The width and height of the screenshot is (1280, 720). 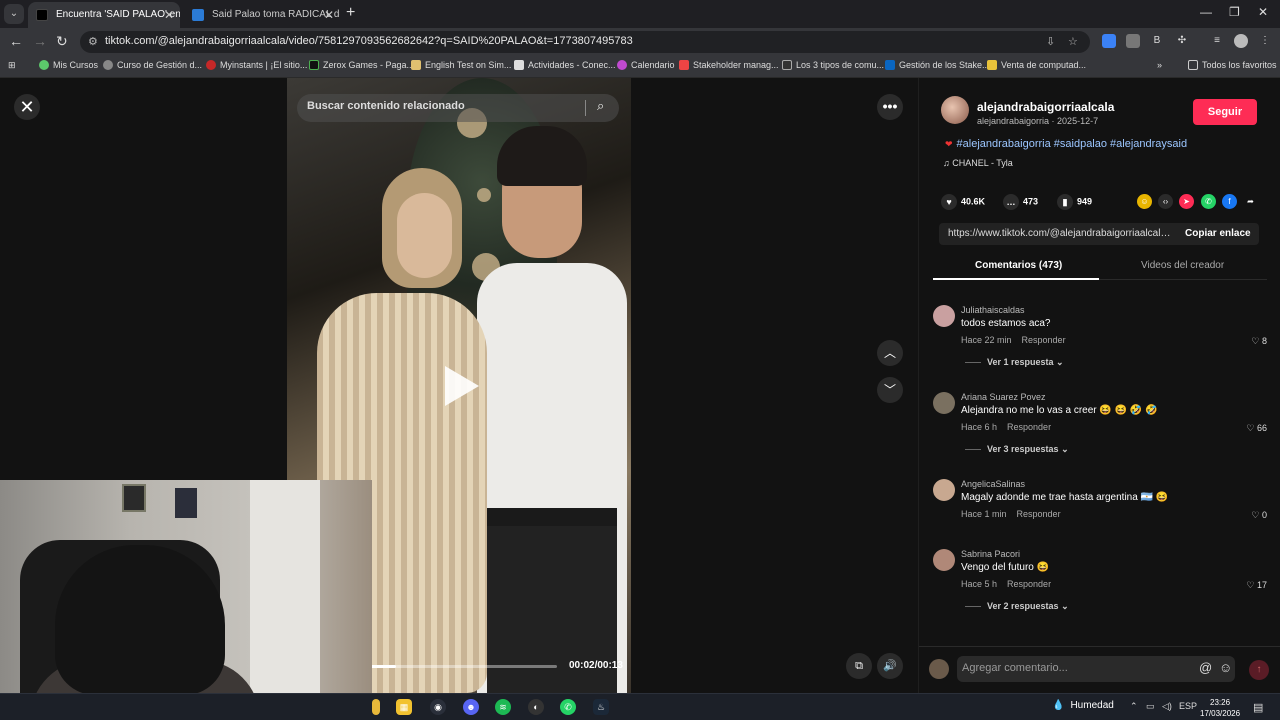 I want to click on search-icon: ⌕, so click(x=600, y=106).